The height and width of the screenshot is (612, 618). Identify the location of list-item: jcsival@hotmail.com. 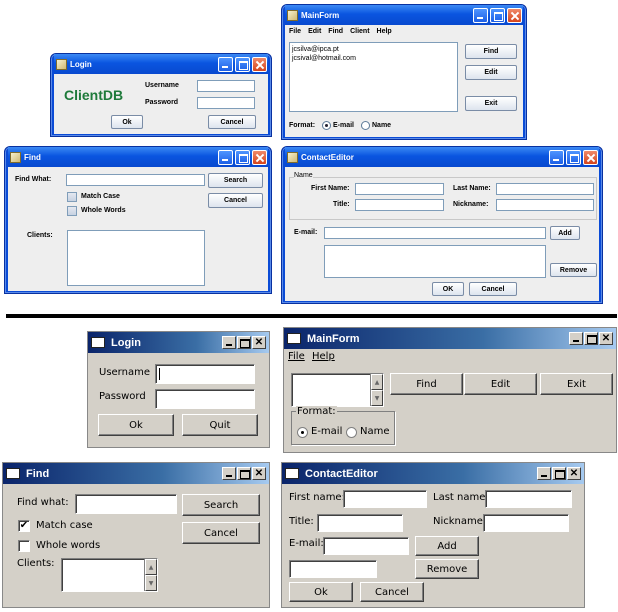
(373, 58).